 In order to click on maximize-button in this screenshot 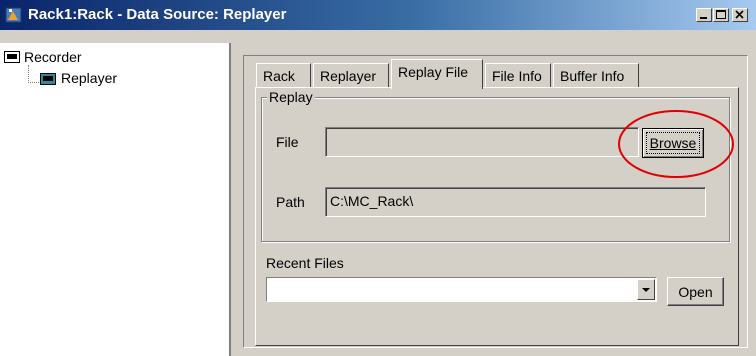, I will do `click(721, 15)`.